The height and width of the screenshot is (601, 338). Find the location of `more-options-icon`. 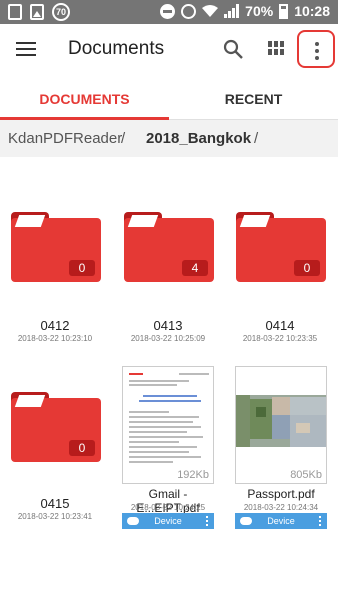

more-options-icon is located at coordinates (316, 49).